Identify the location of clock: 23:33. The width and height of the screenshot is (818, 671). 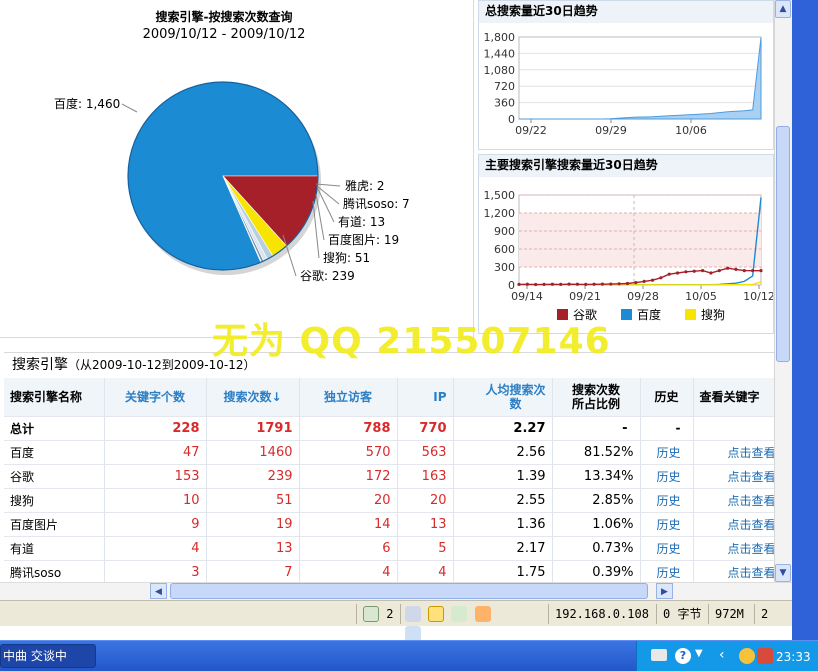
(793, 657).